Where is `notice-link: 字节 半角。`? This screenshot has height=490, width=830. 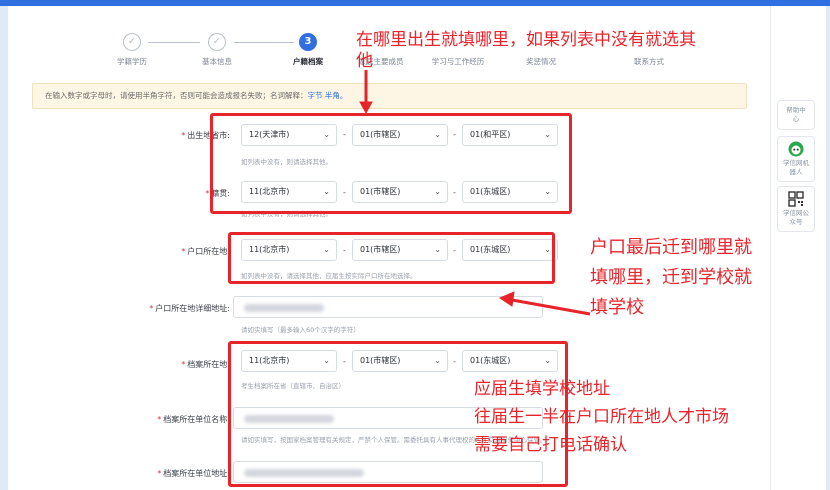 notice-link: 字节 半角。 is located at coordinates (328, 95).